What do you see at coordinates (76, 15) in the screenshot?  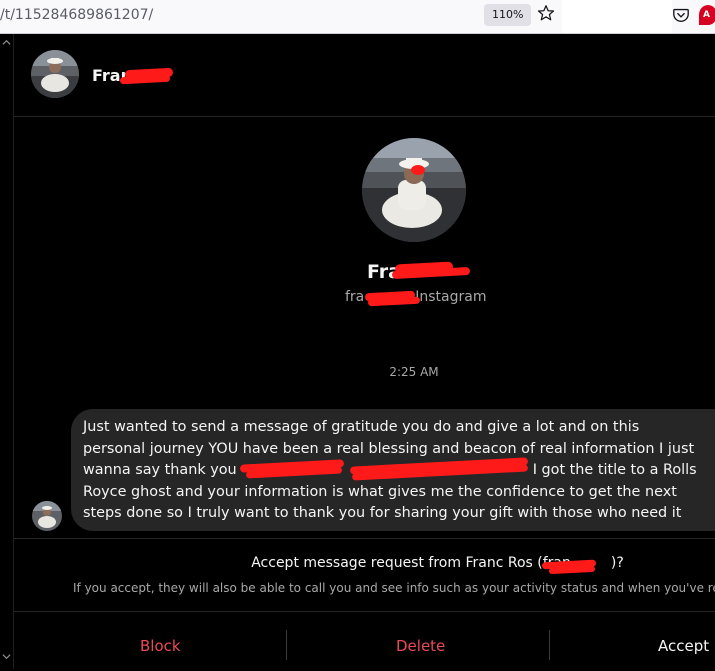 I see `url-text: /t/115284689861207/` at bounding box center [76, 15].